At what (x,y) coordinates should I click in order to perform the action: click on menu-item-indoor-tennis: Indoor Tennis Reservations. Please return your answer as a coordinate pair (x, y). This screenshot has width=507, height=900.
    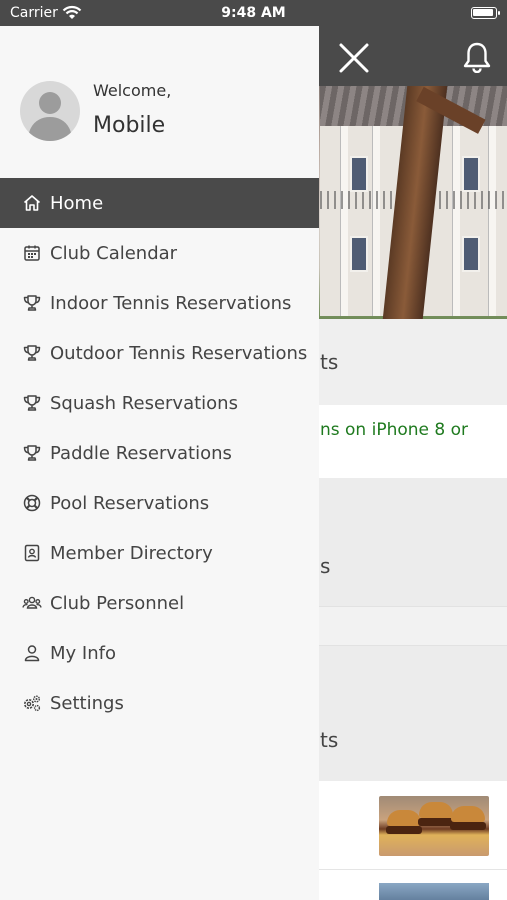
    Looking at the image, I should click on (159, 303).